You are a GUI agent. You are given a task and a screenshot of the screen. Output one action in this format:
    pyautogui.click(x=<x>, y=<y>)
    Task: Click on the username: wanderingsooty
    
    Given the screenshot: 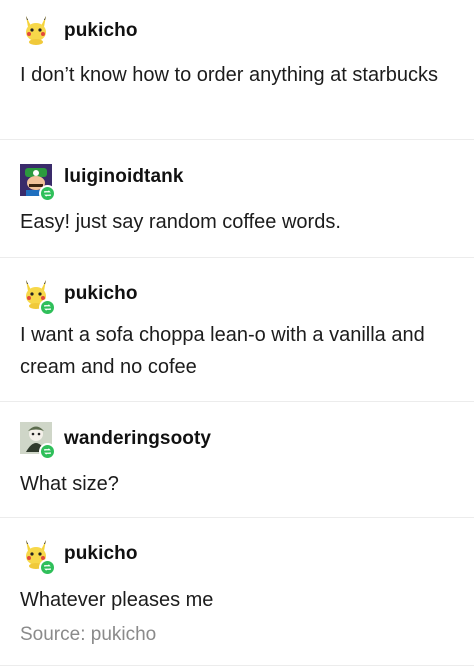 What is the action you would take?
    pyautogui.click(x=137, y=439)
    